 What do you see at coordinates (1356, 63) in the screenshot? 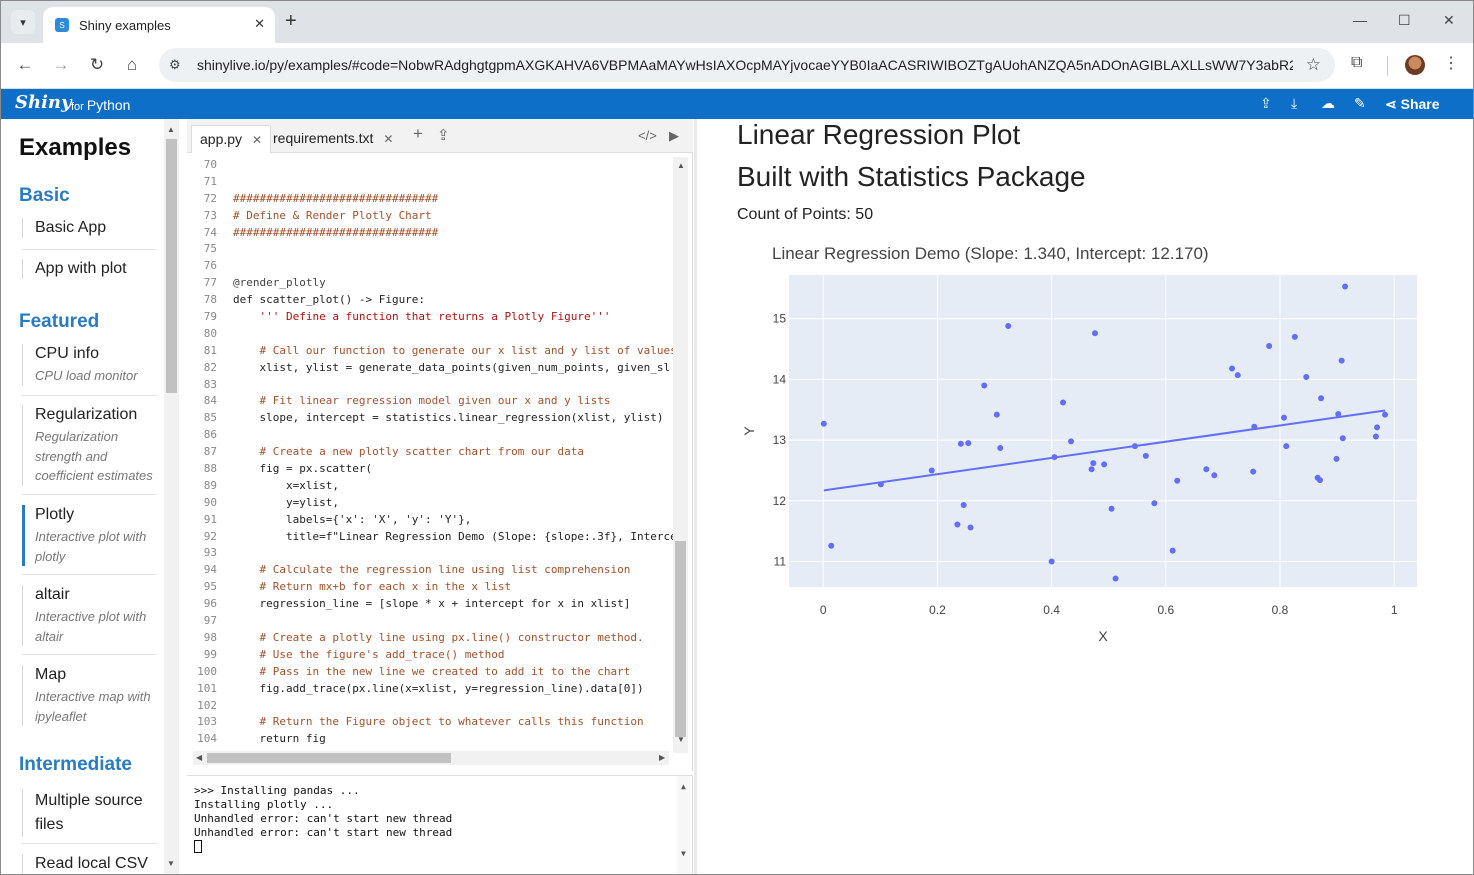
I see `extensions-icon: ⧉` at bounding box center [1356, 63].